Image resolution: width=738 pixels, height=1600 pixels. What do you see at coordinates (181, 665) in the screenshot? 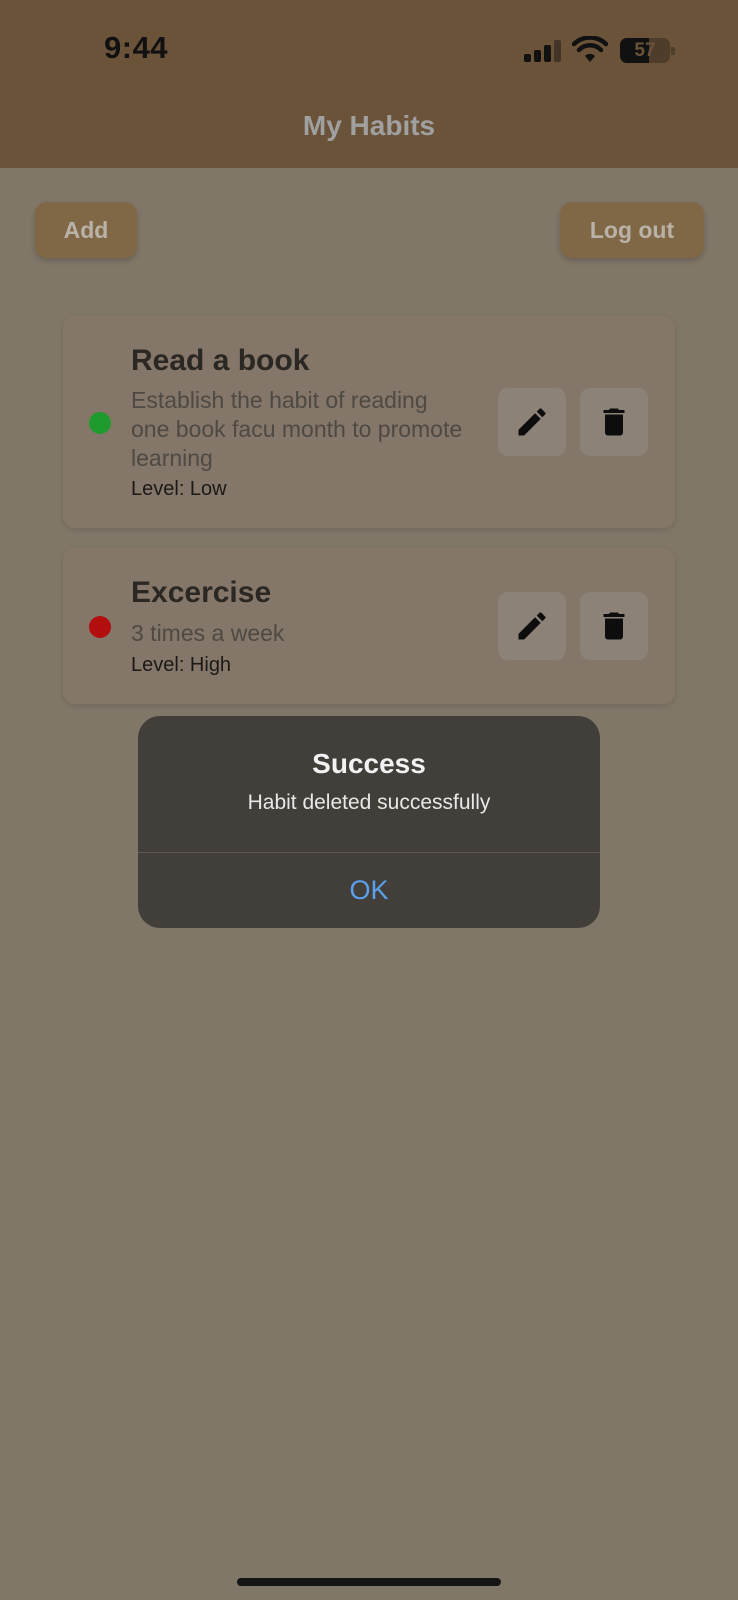
I see `habit-level: Level: High` at bounding box center [181, 665].